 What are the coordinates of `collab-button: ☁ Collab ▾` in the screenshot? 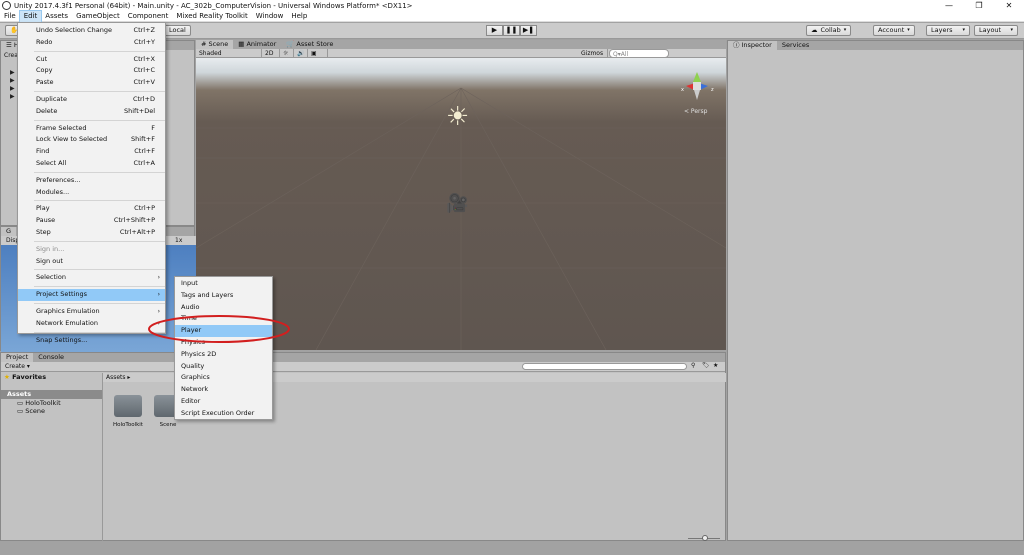 It's located at (829, 30).